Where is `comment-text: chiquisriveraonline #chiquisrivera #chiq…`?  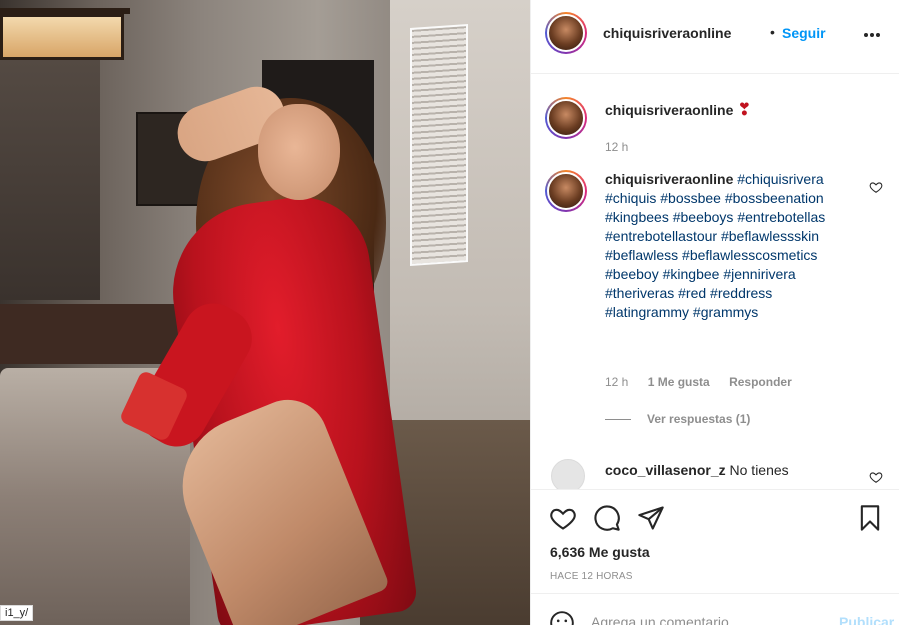 comment-text: chiquisriveraonline #chiquisrivera #chiq… is located at coordinates (727, 246).